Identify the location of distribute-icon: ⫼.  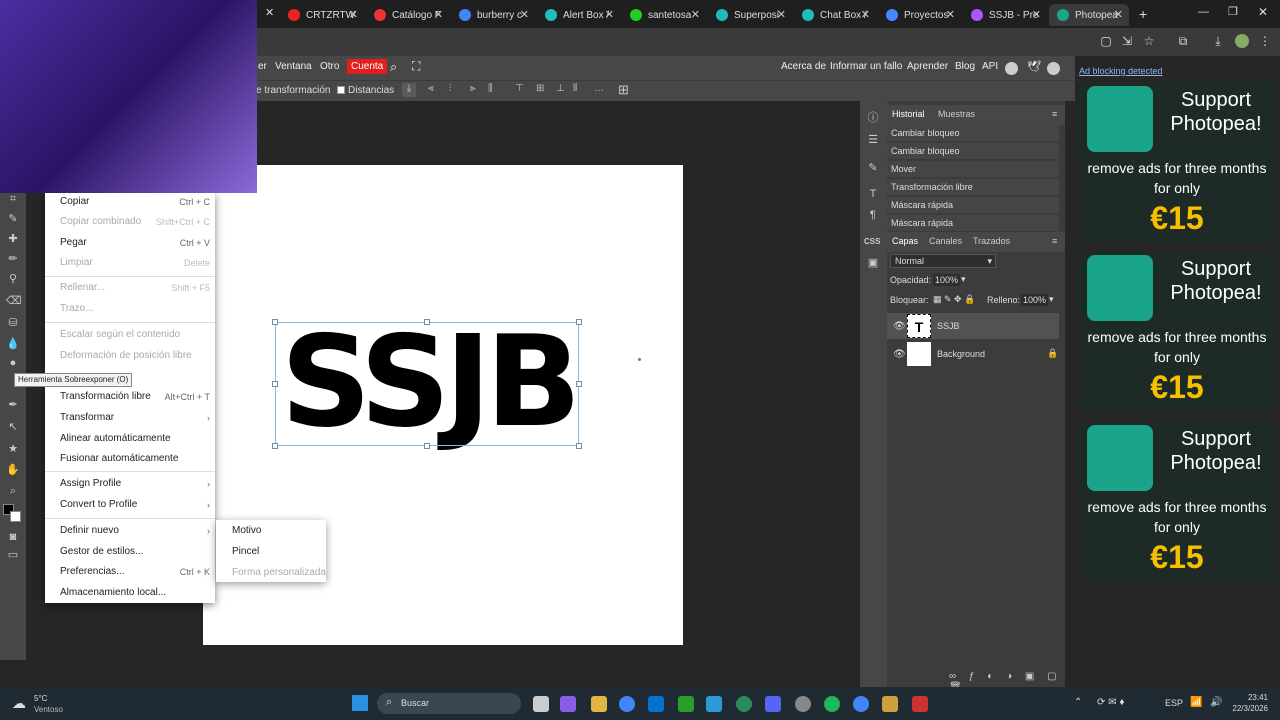
(490, 88).